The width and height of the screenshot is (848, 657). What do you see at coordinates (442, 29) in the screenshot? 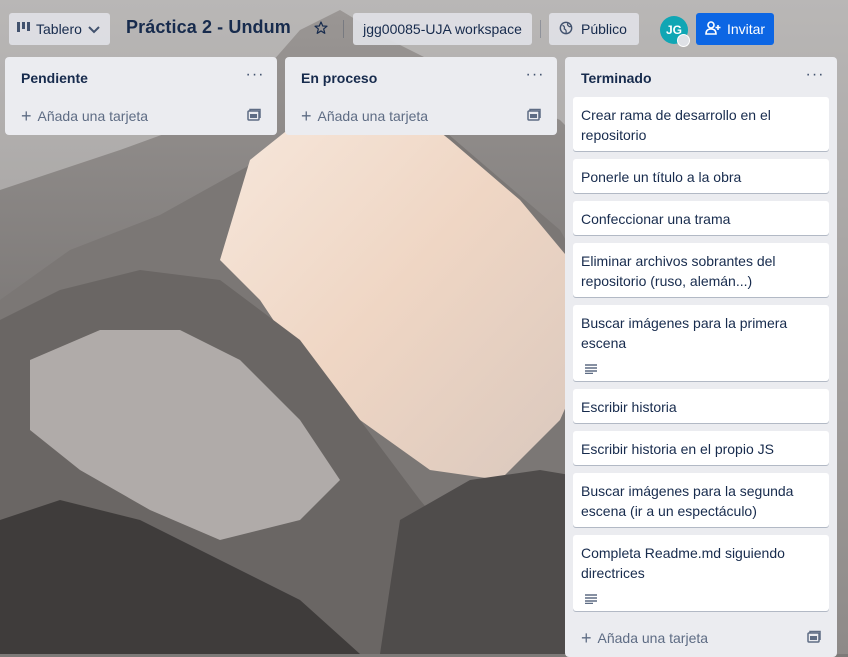
I see `workspace-button: jgg00085-UJA workspace` at bounding box center [442, 29].